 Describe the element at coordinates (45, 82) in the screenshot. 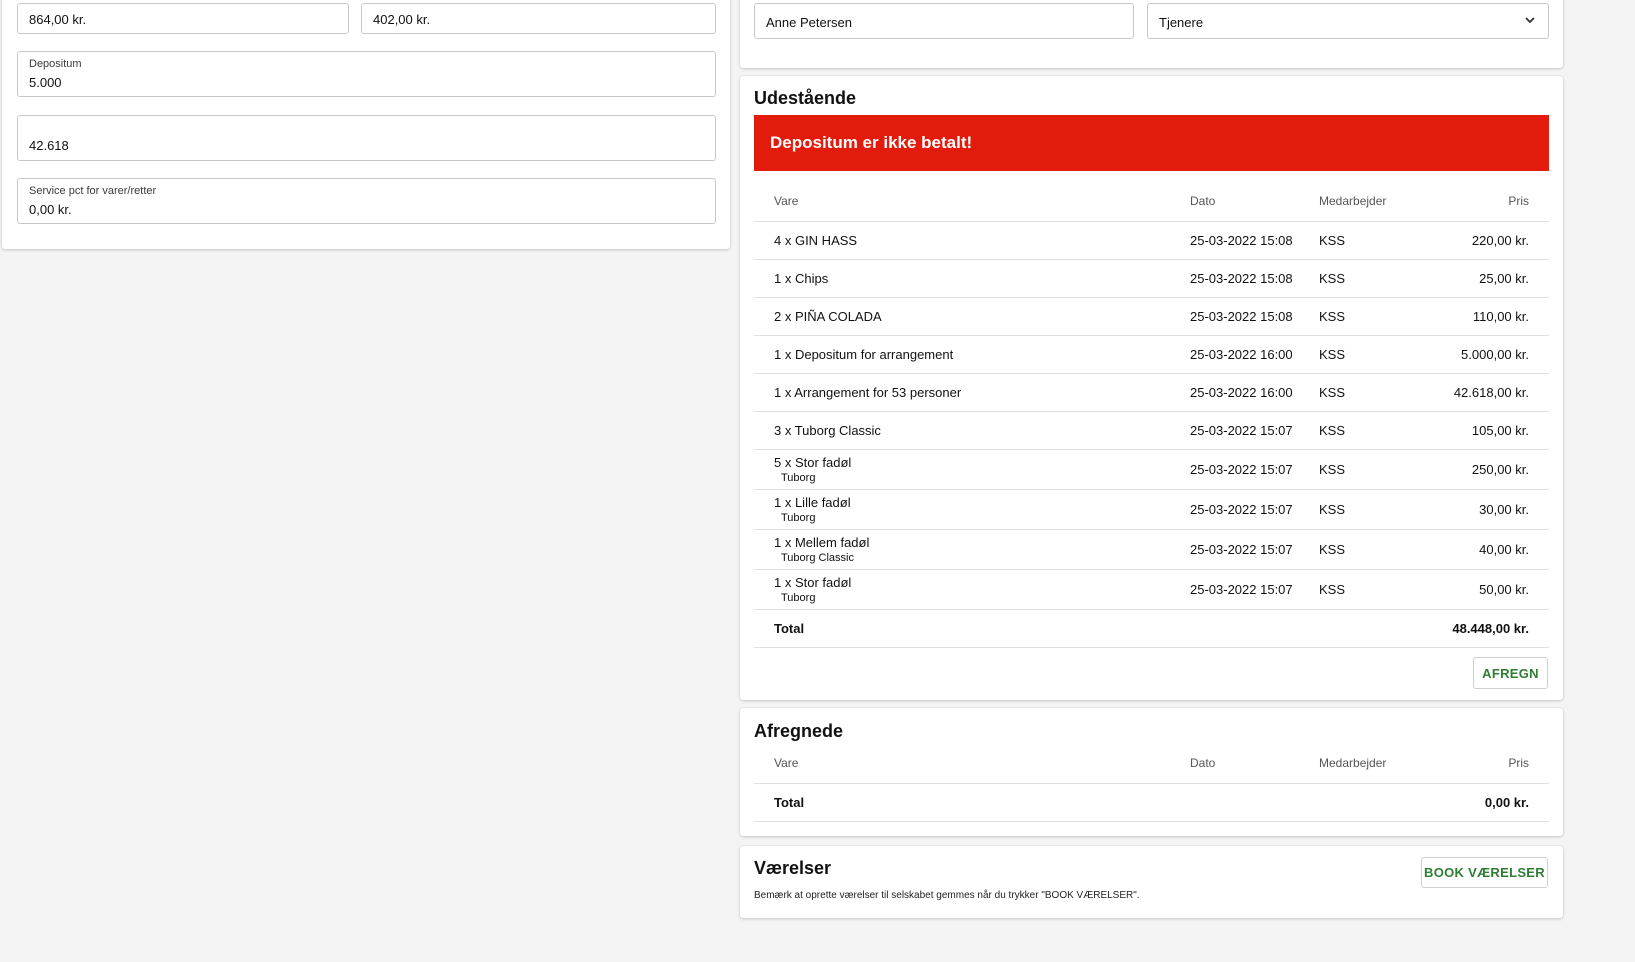

I see `depositum-value: 5.000` at that location.